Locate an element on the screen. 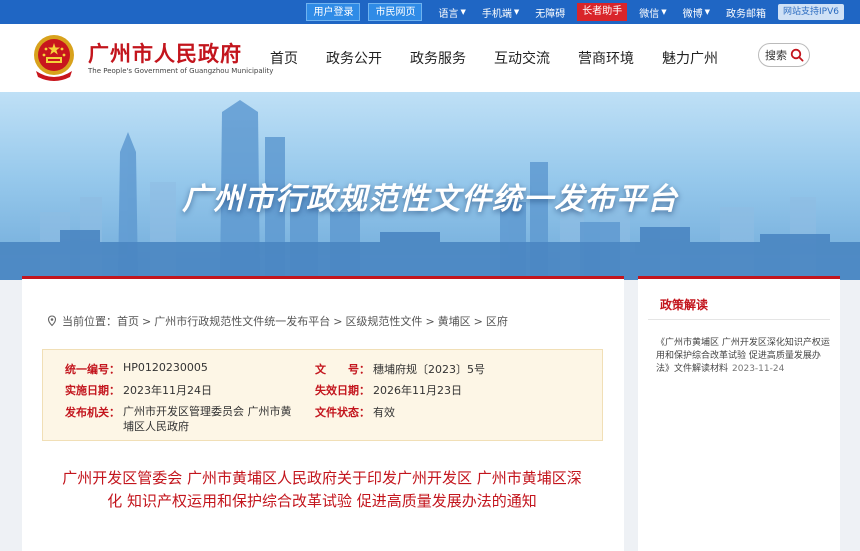 This screenshot has width=860, height=551. unified-no-label: 统一编号： is located at coordinates (92, 369).